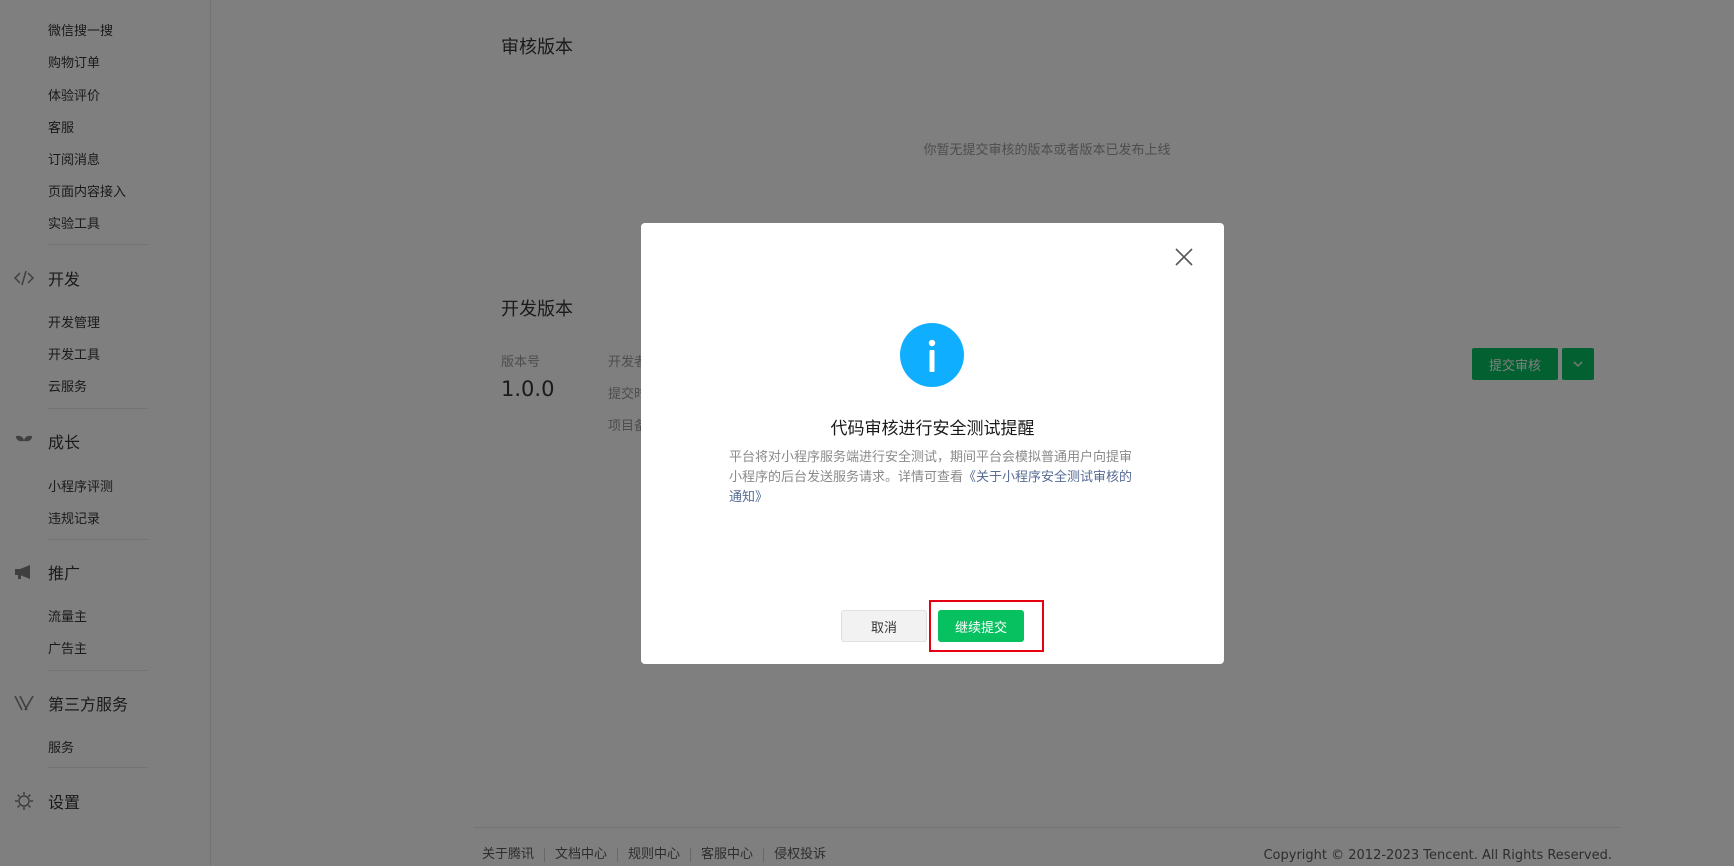 The width and height of the screenshot is (1734, 866). What do you see at coordinates (986, 626) in the screenshot?
I see `highlight-annotation-box` at bounding box center [986, 626].